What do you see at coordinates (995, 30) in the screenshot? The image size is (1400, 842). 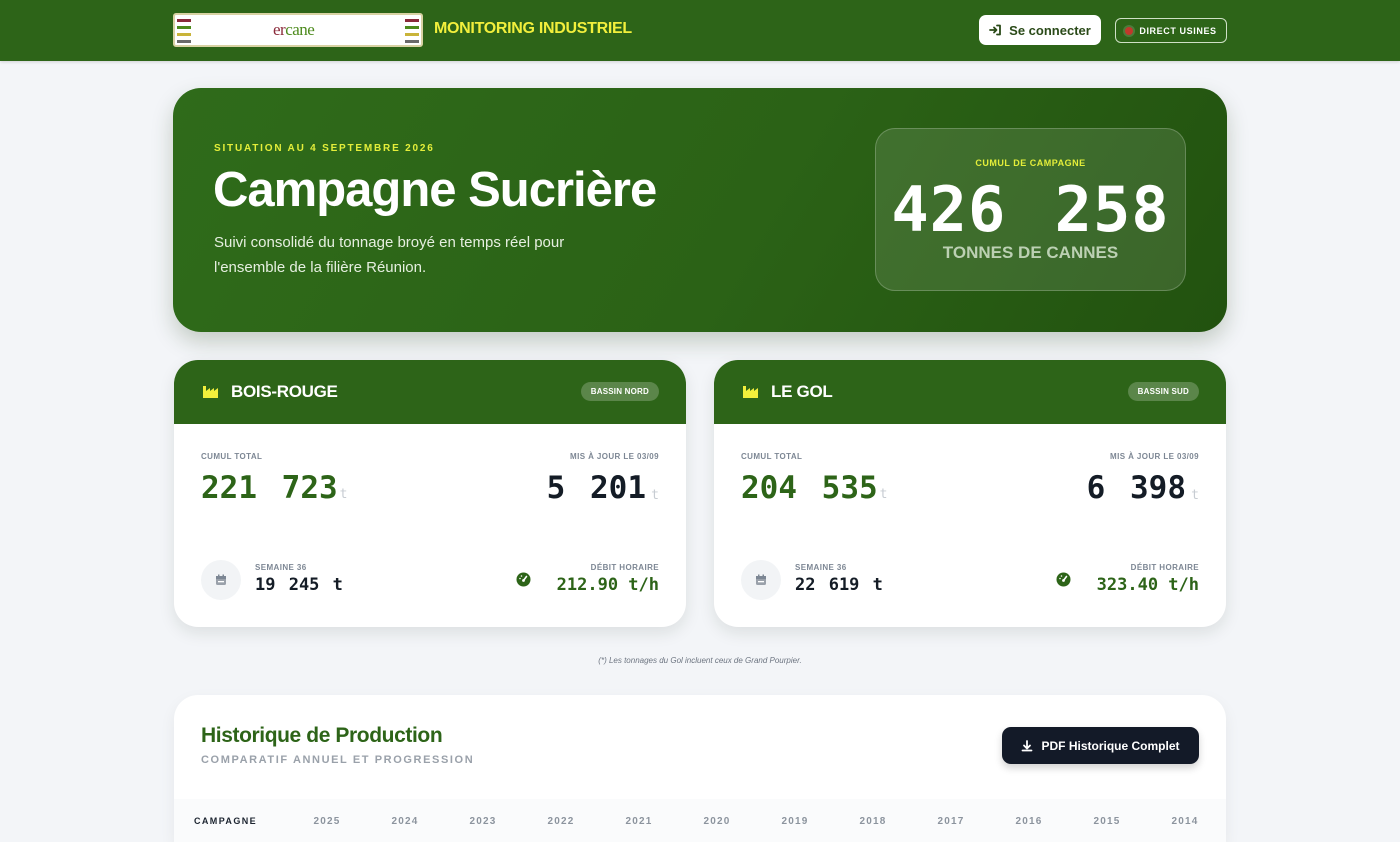 I see `sign-in-icon` at bounding box center [995, 30].